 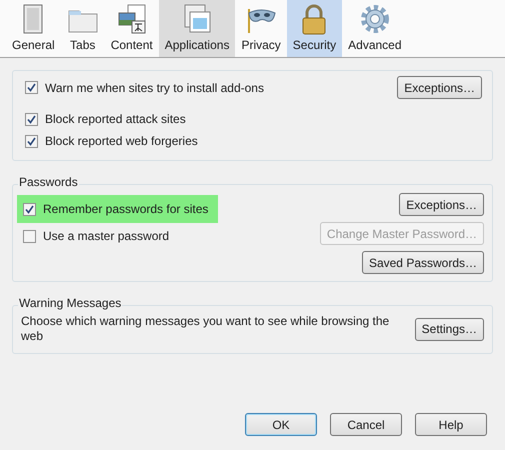 I want to click on checkbox-label: Remember passwords for sites, so click(x=125, y=209).